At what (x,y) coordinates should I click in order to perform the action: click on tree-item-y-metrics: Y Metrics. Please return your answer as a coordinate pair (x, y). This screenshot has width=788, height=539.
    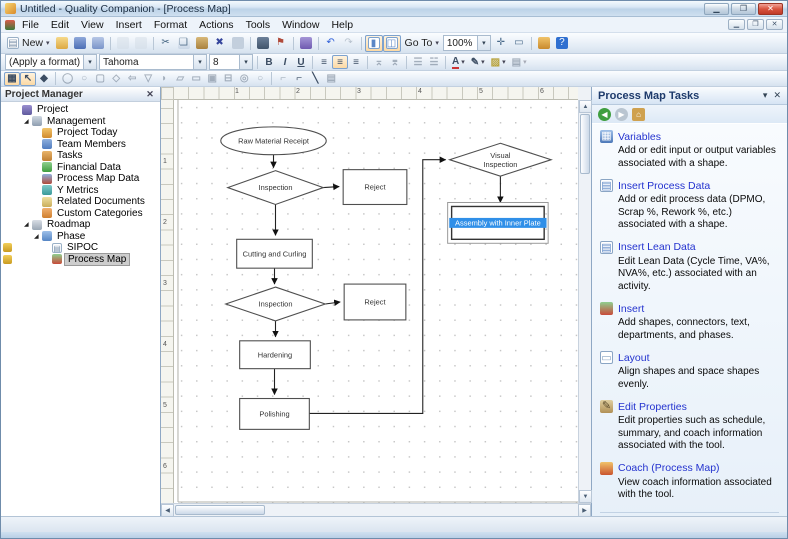
    Looking at the image, I should click on (80, 191).